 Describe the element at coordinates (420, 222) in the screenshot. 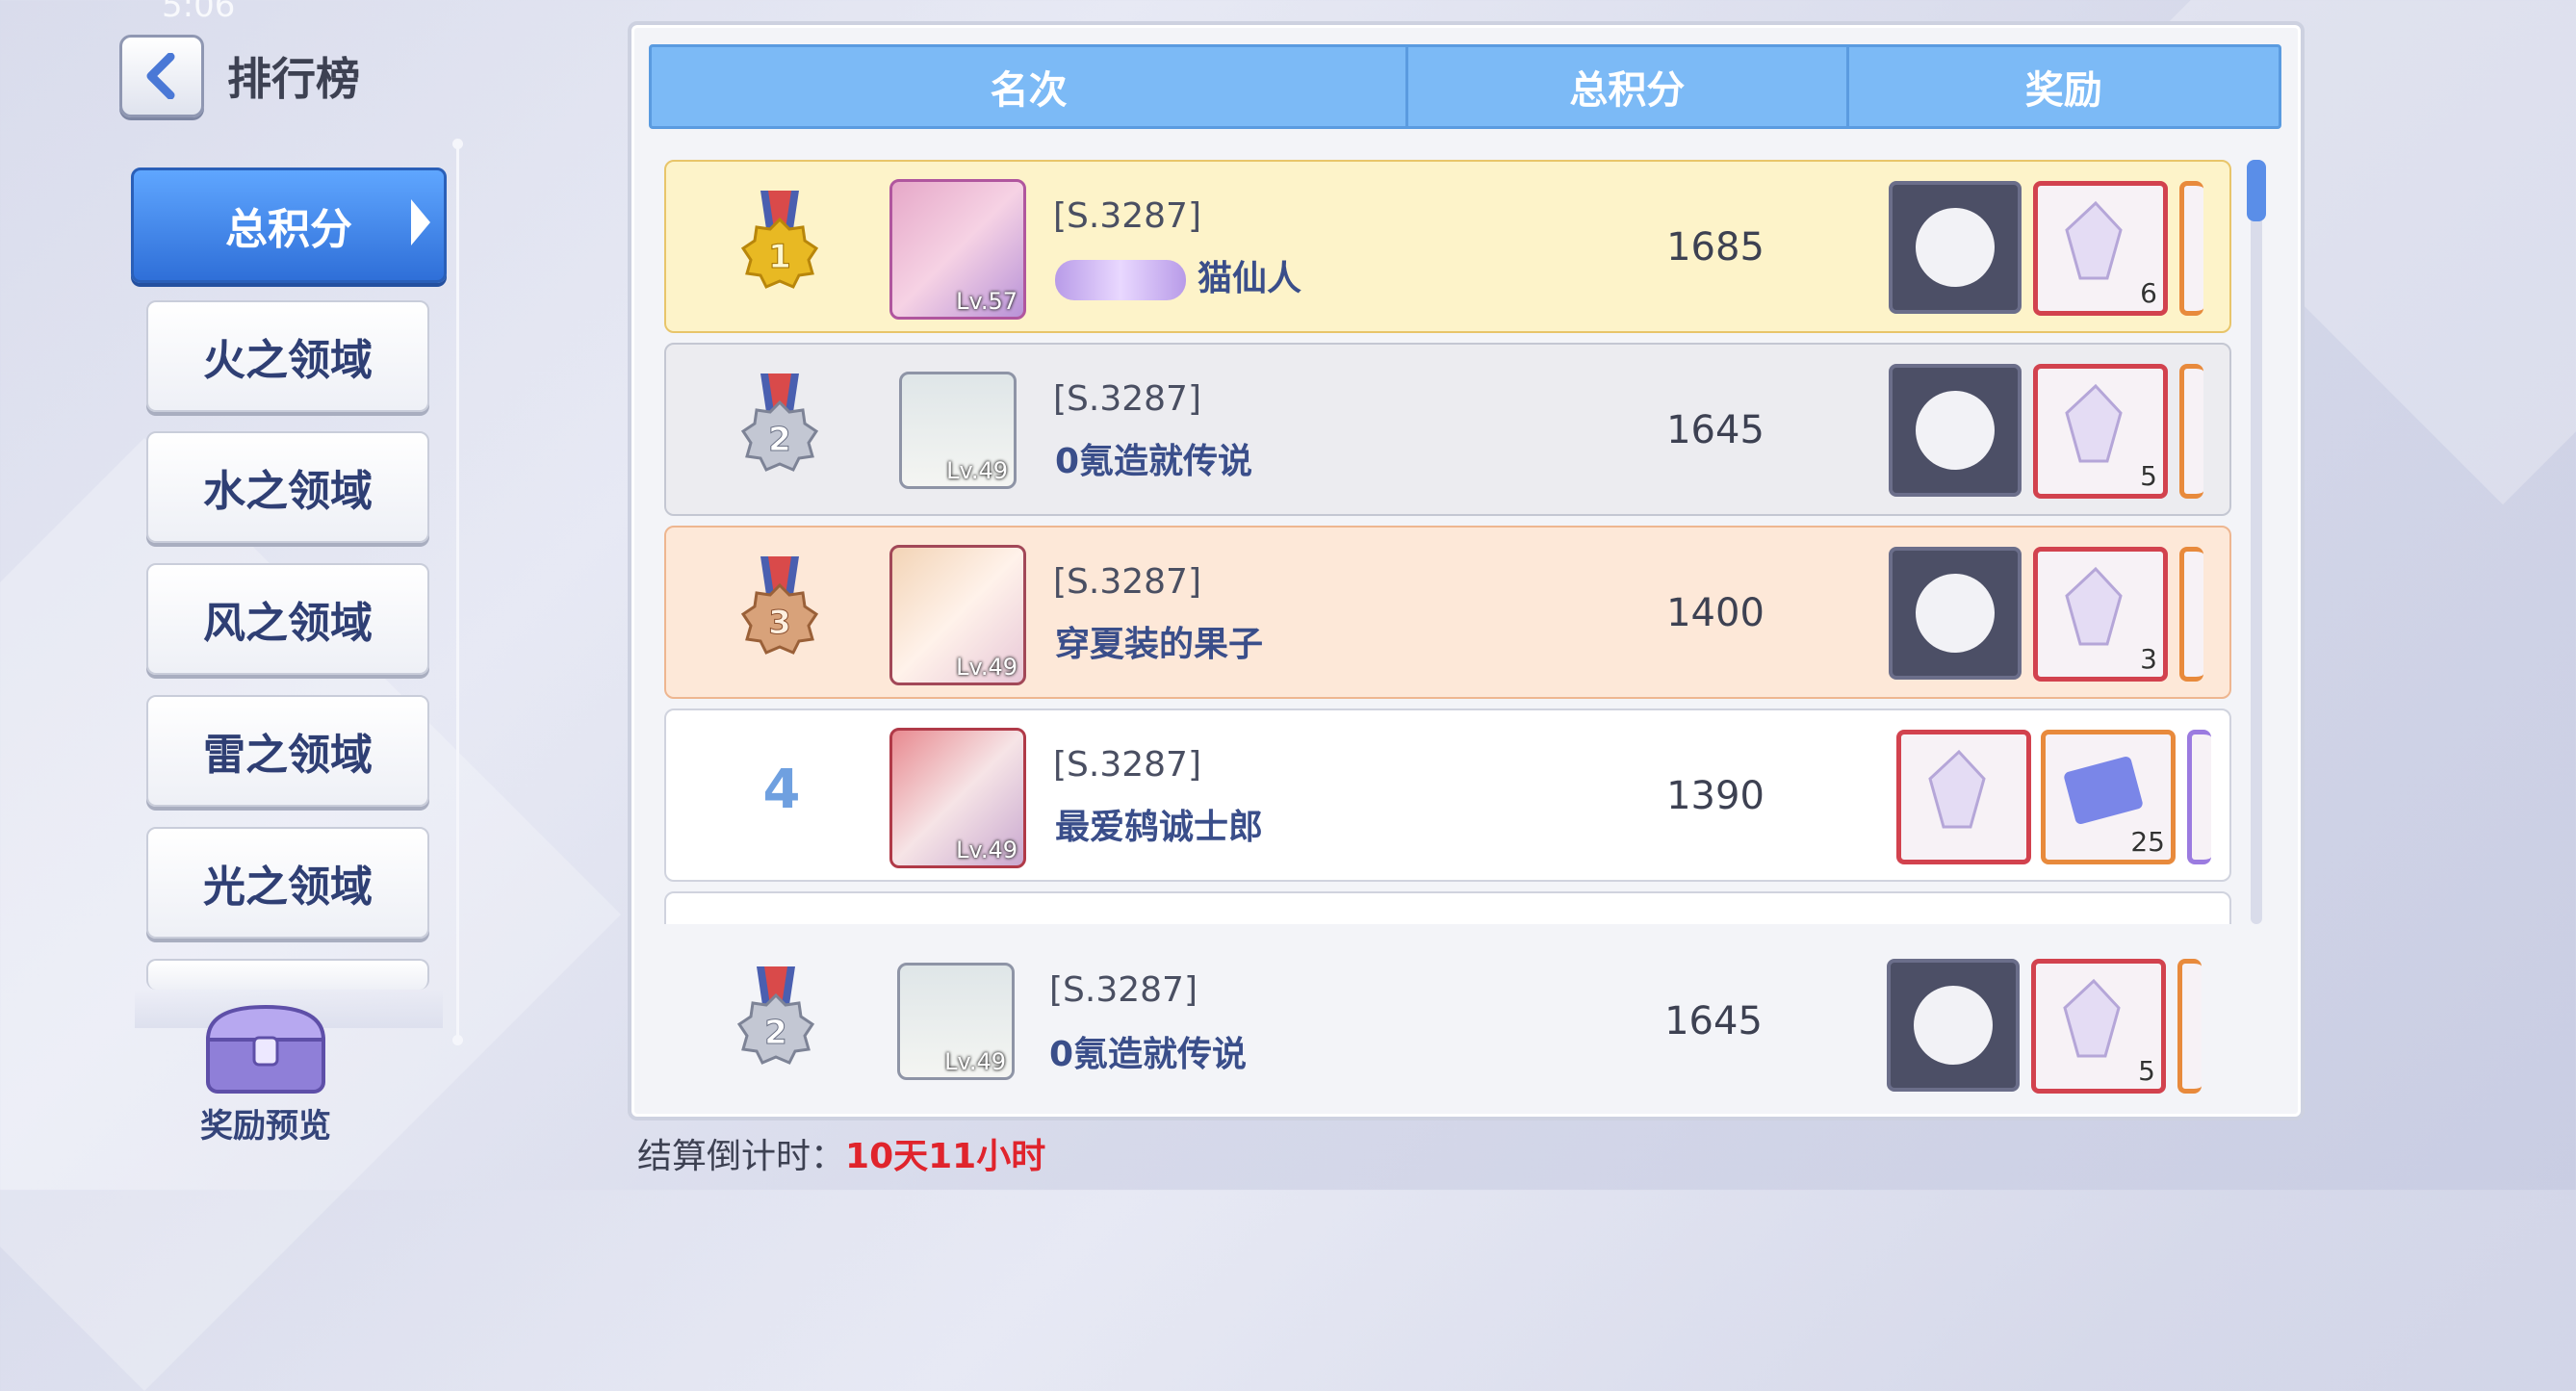

I see `arrow-right-icon` at that location.